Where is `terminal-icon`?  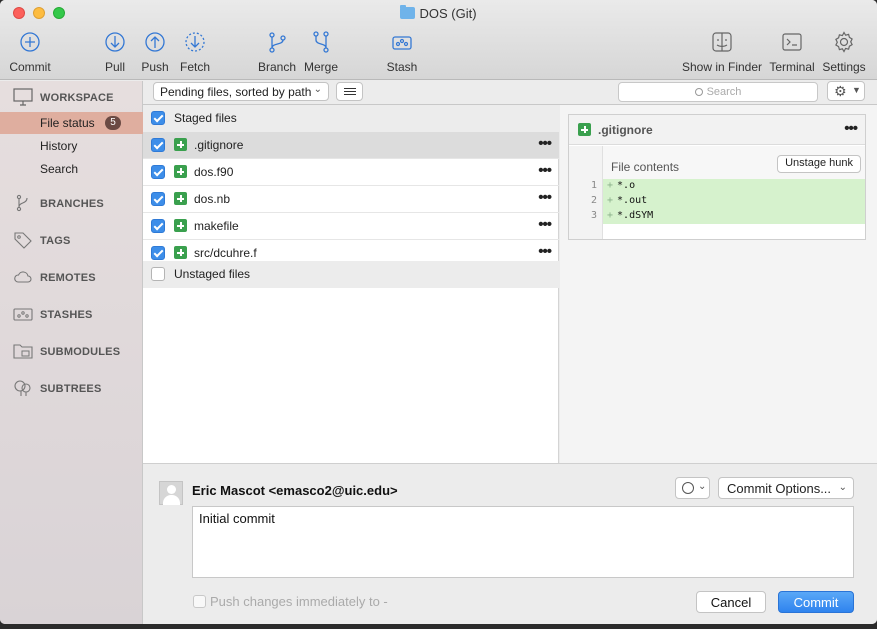
terminal-icon is located at coordinates (792, 42).